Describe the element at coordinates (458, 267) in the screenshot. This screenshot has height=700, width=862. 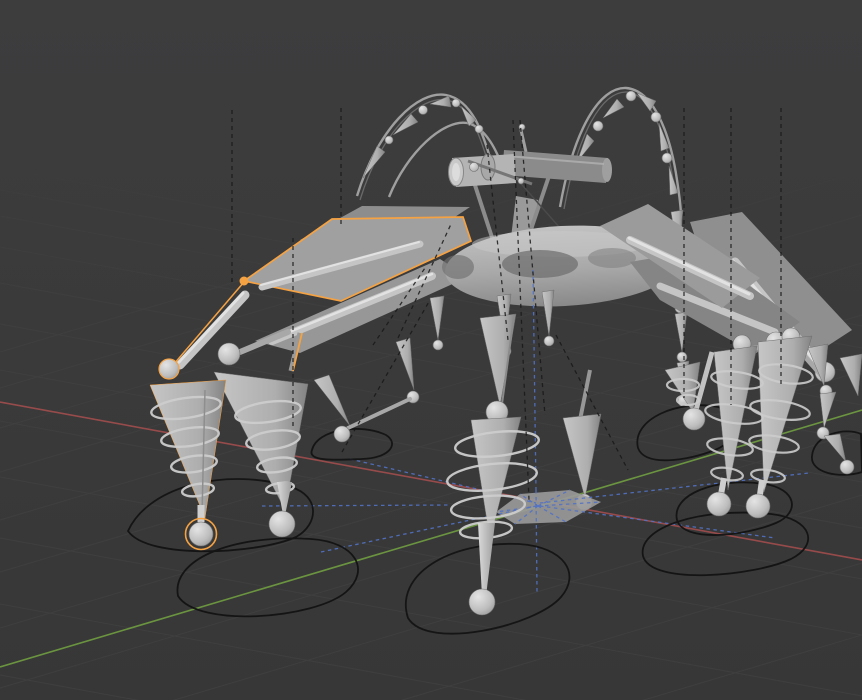
I see `torso-opening` at that location.